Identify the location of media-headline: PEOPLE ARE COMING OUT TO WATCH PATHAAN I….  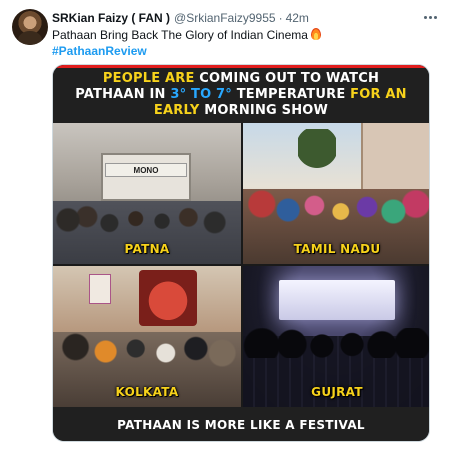
(241, 95).